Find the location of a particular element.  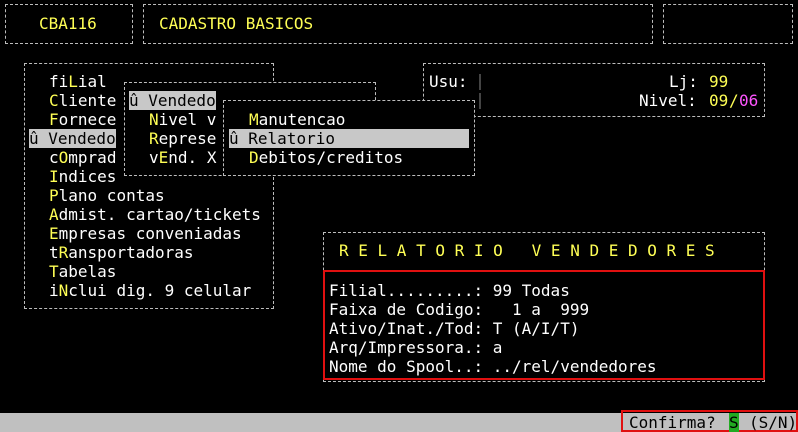

report-field-label: Faixa de Codigo: is located at coordinates (406, 309).